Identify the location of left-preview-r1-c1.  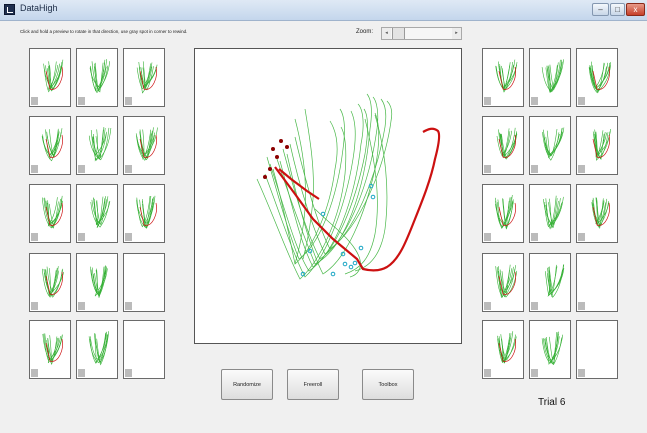
(50, 77).